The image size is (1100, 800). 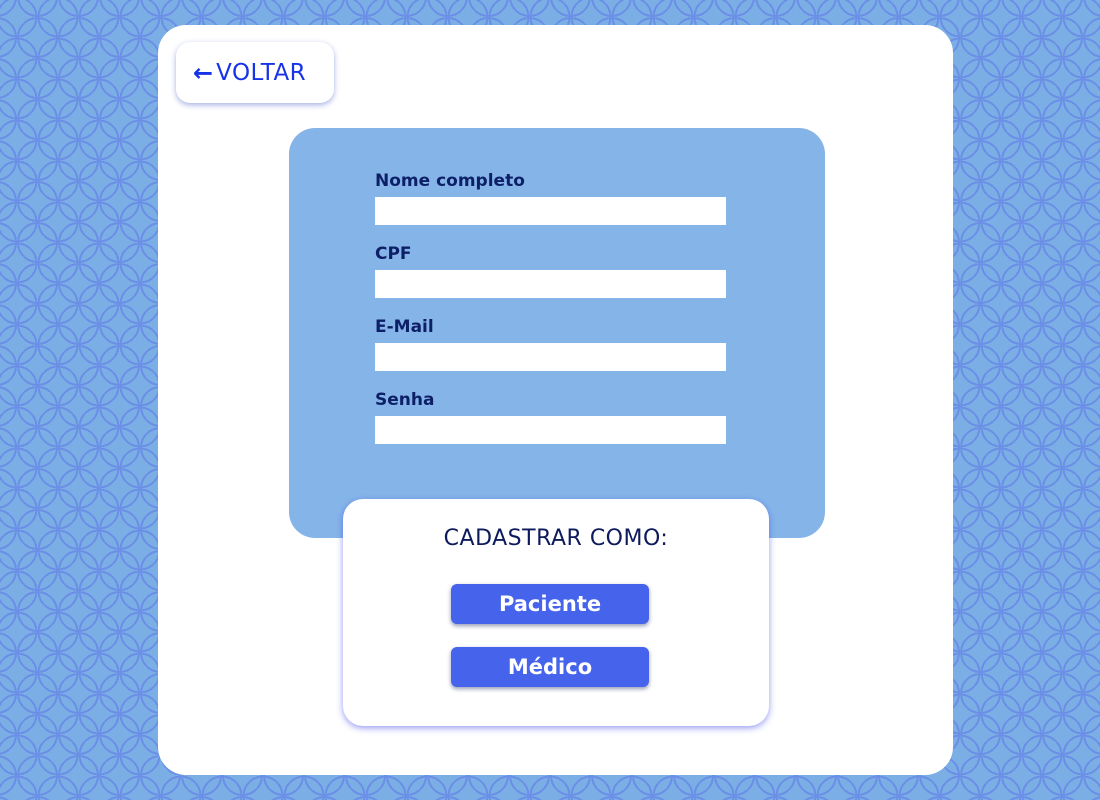 What do you see at coordinates (393, 254) in the screenshot?
I see `cpf-label: CPF` at bounding box center [393, 254].